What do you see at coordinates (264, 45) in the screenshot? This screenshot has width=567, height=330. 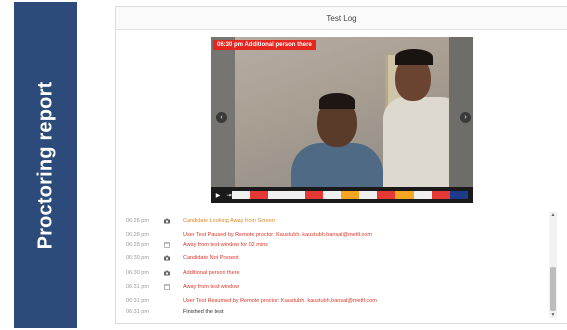 I see `violation-alert-label: 06:30 pm Additional person there` at bounding box center [264, 45].